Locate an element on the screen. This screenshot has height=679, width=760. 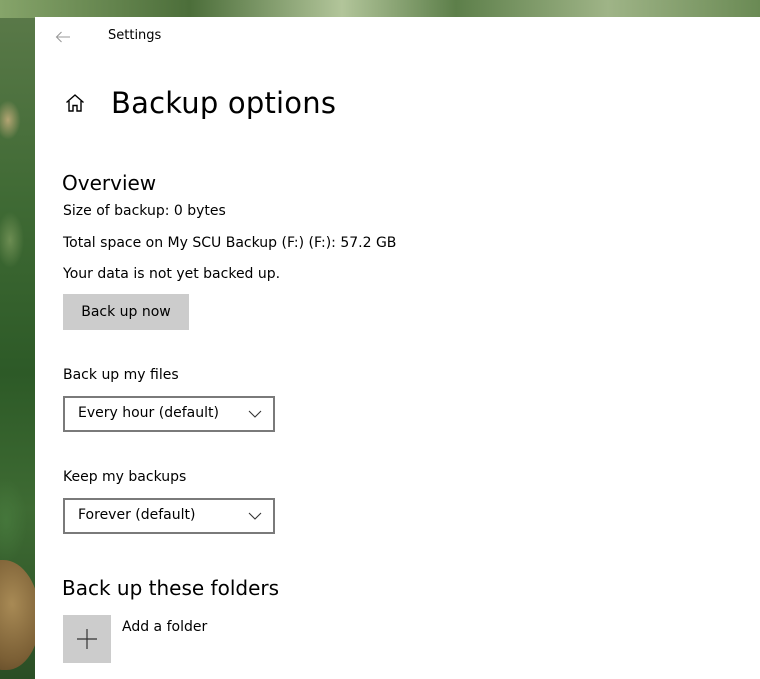
add-folder-button is located at coordinates (87, 639).